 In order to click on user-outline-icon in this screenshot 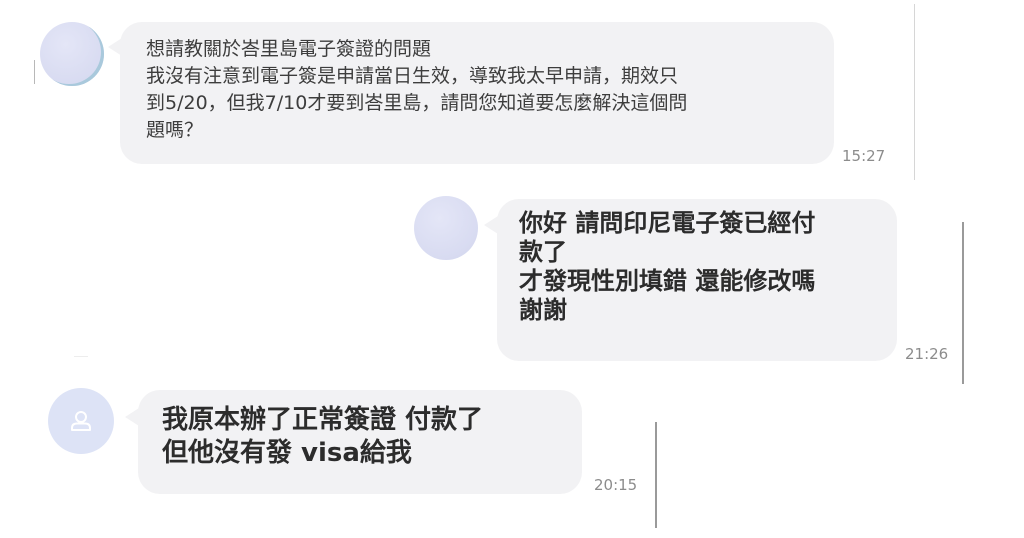, I will do `click(81, 421)`.